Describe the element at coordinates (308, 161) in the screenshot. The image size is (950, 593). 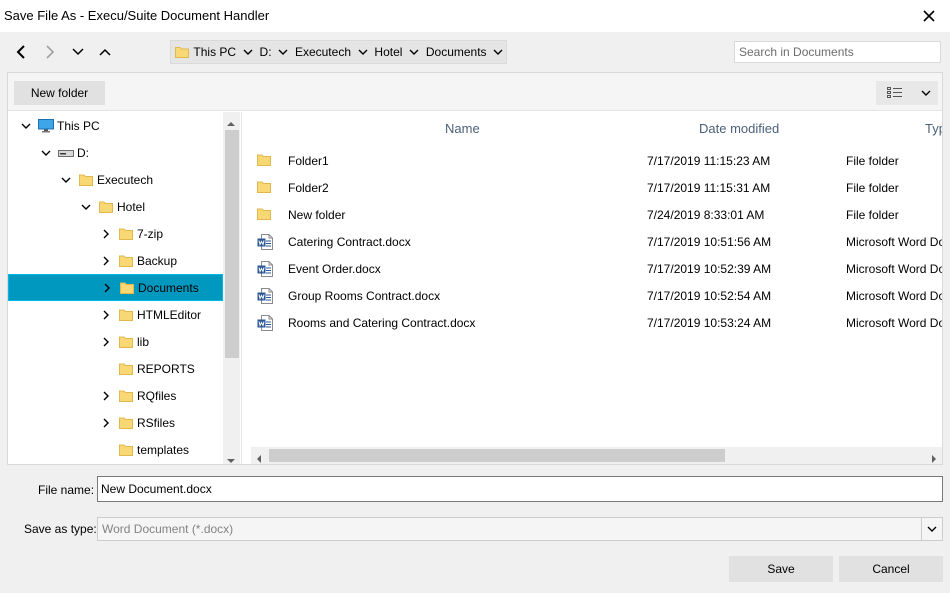
I see `file-name: Folder1` at that location.